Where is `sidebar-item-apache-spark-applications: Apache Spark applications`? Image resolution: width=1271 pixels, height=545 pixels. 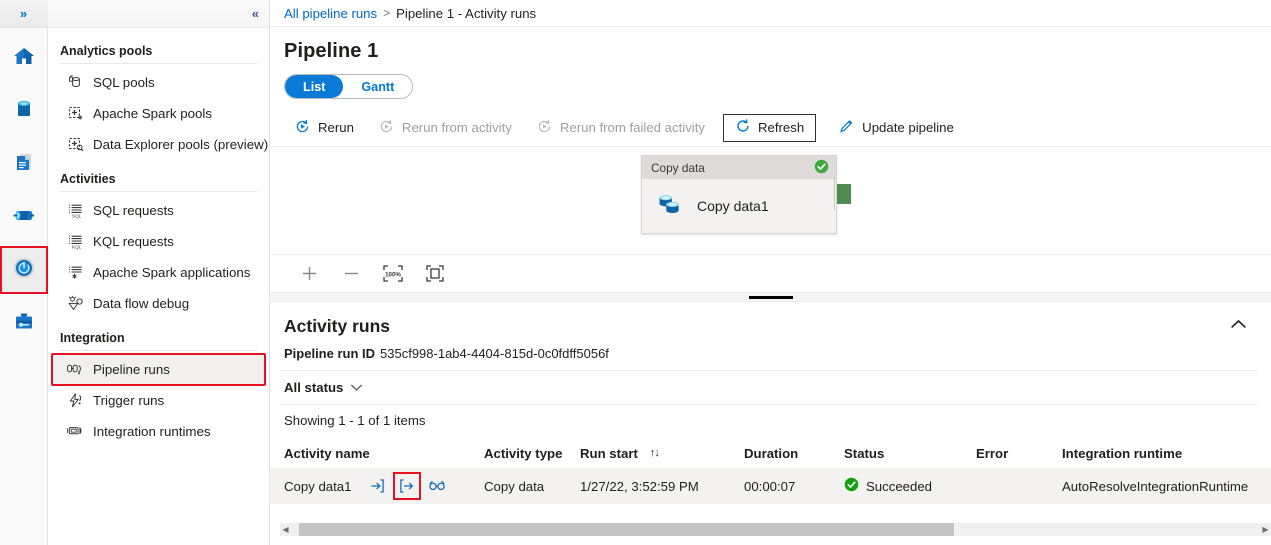 sidebar-item-apache-spark-applications: Apache Spark applications is located at coordinates (158, 272).